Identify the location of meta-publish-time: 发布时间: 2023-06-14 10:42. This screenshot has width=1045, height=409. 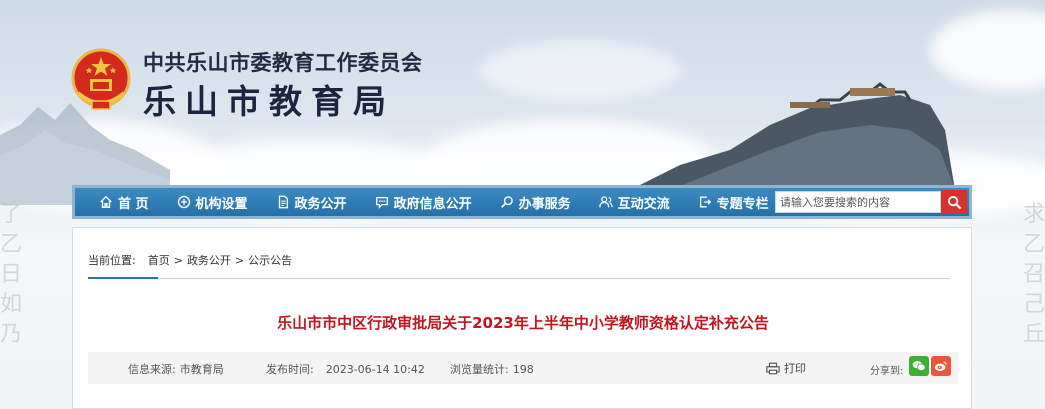
(345, 369).